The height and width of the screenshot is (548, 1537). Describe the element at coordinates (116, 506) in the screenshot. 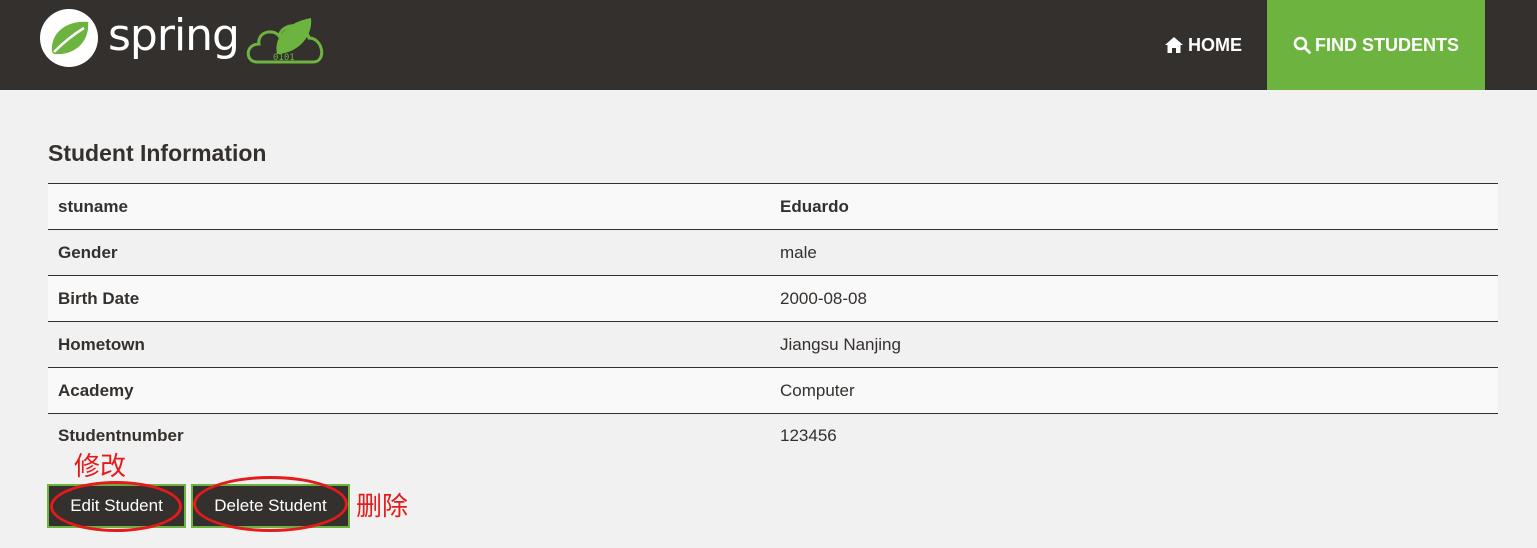

I see `edit-student-button: Edit Student` at that location.